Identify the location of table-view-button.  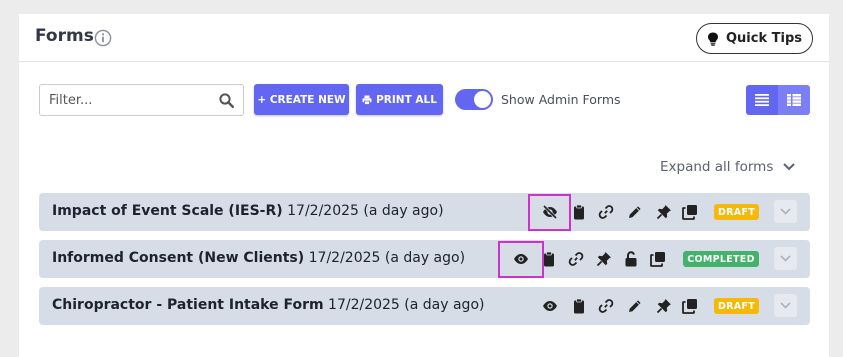
(794, 100).